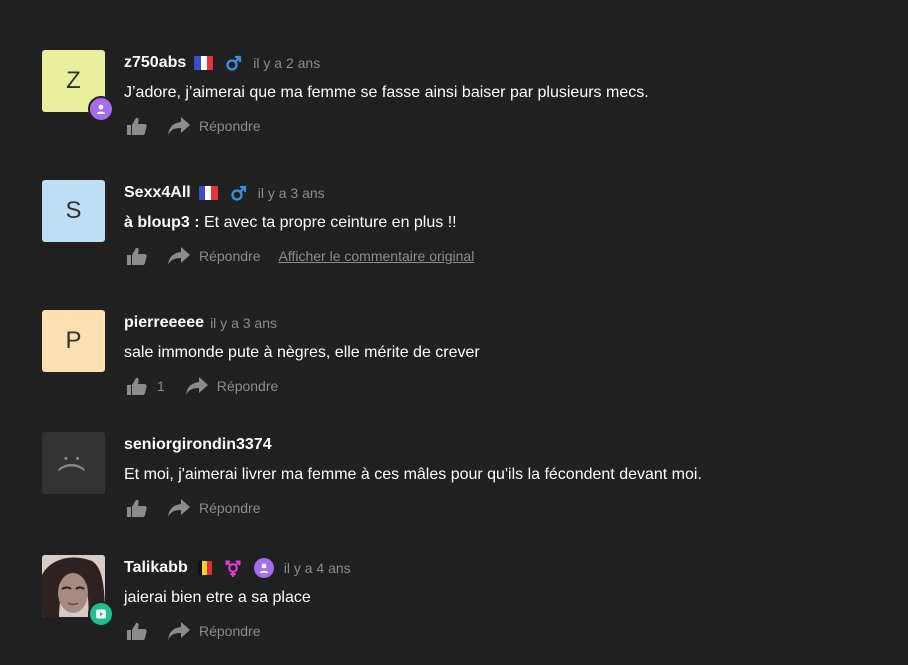 The image size is (908, 665). Describe the element at coordinates (164, 323) in the screenshot. I see `username: pierreeeee` at that location.